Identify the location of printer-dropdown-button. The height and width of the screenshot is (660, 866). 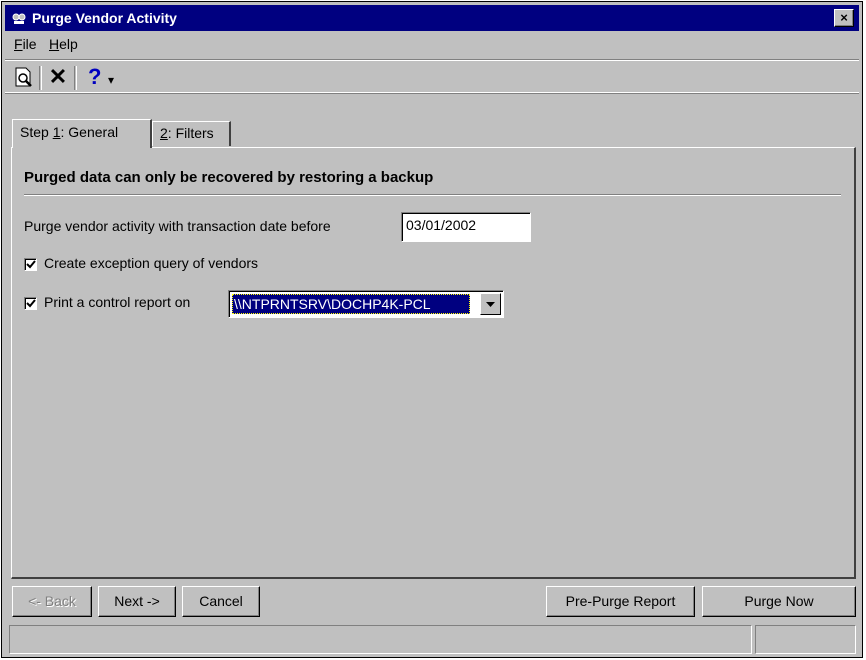
(490, 304).